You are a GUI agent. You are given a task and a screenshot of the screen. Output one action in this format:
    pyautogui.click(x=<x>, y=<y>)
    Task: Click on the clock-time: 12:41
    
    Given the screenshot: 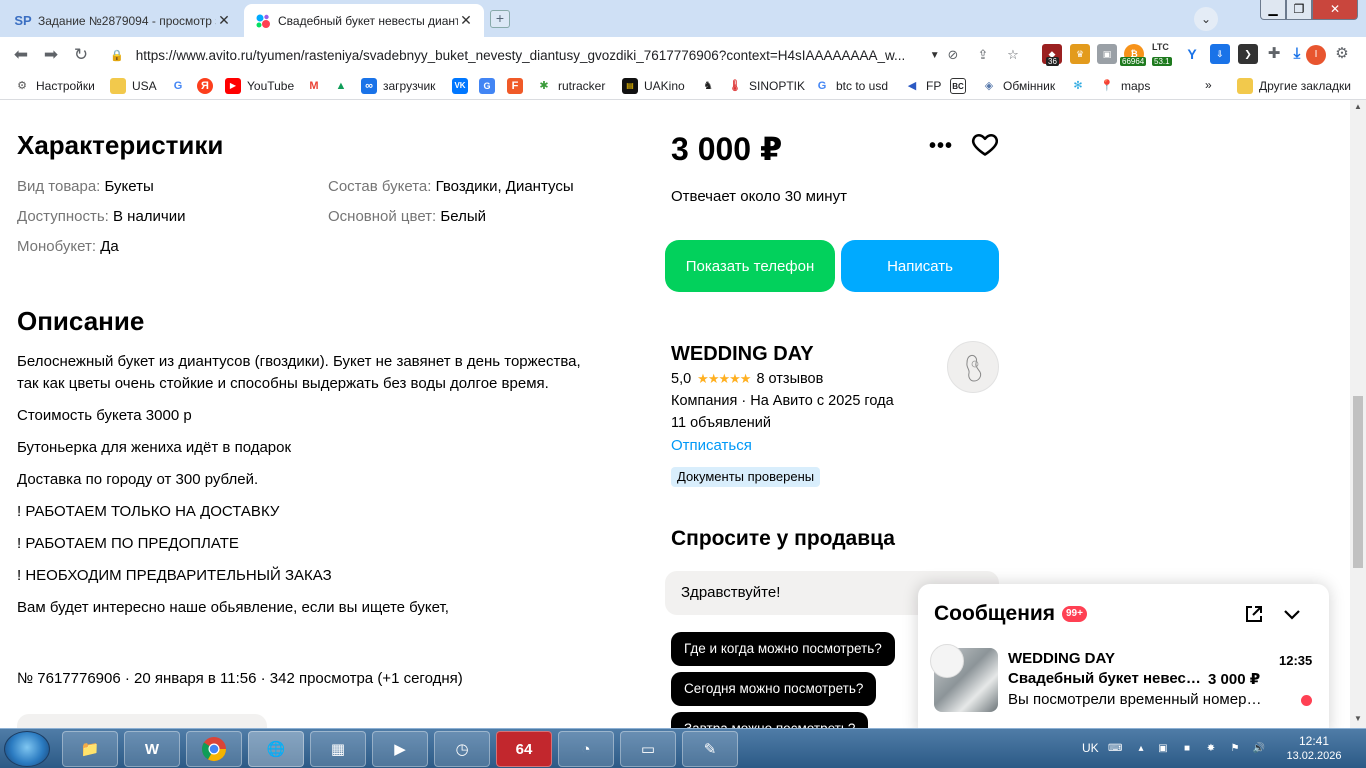 What is the action you would take?
    pyautogui.click(x=1314, y=741)
    